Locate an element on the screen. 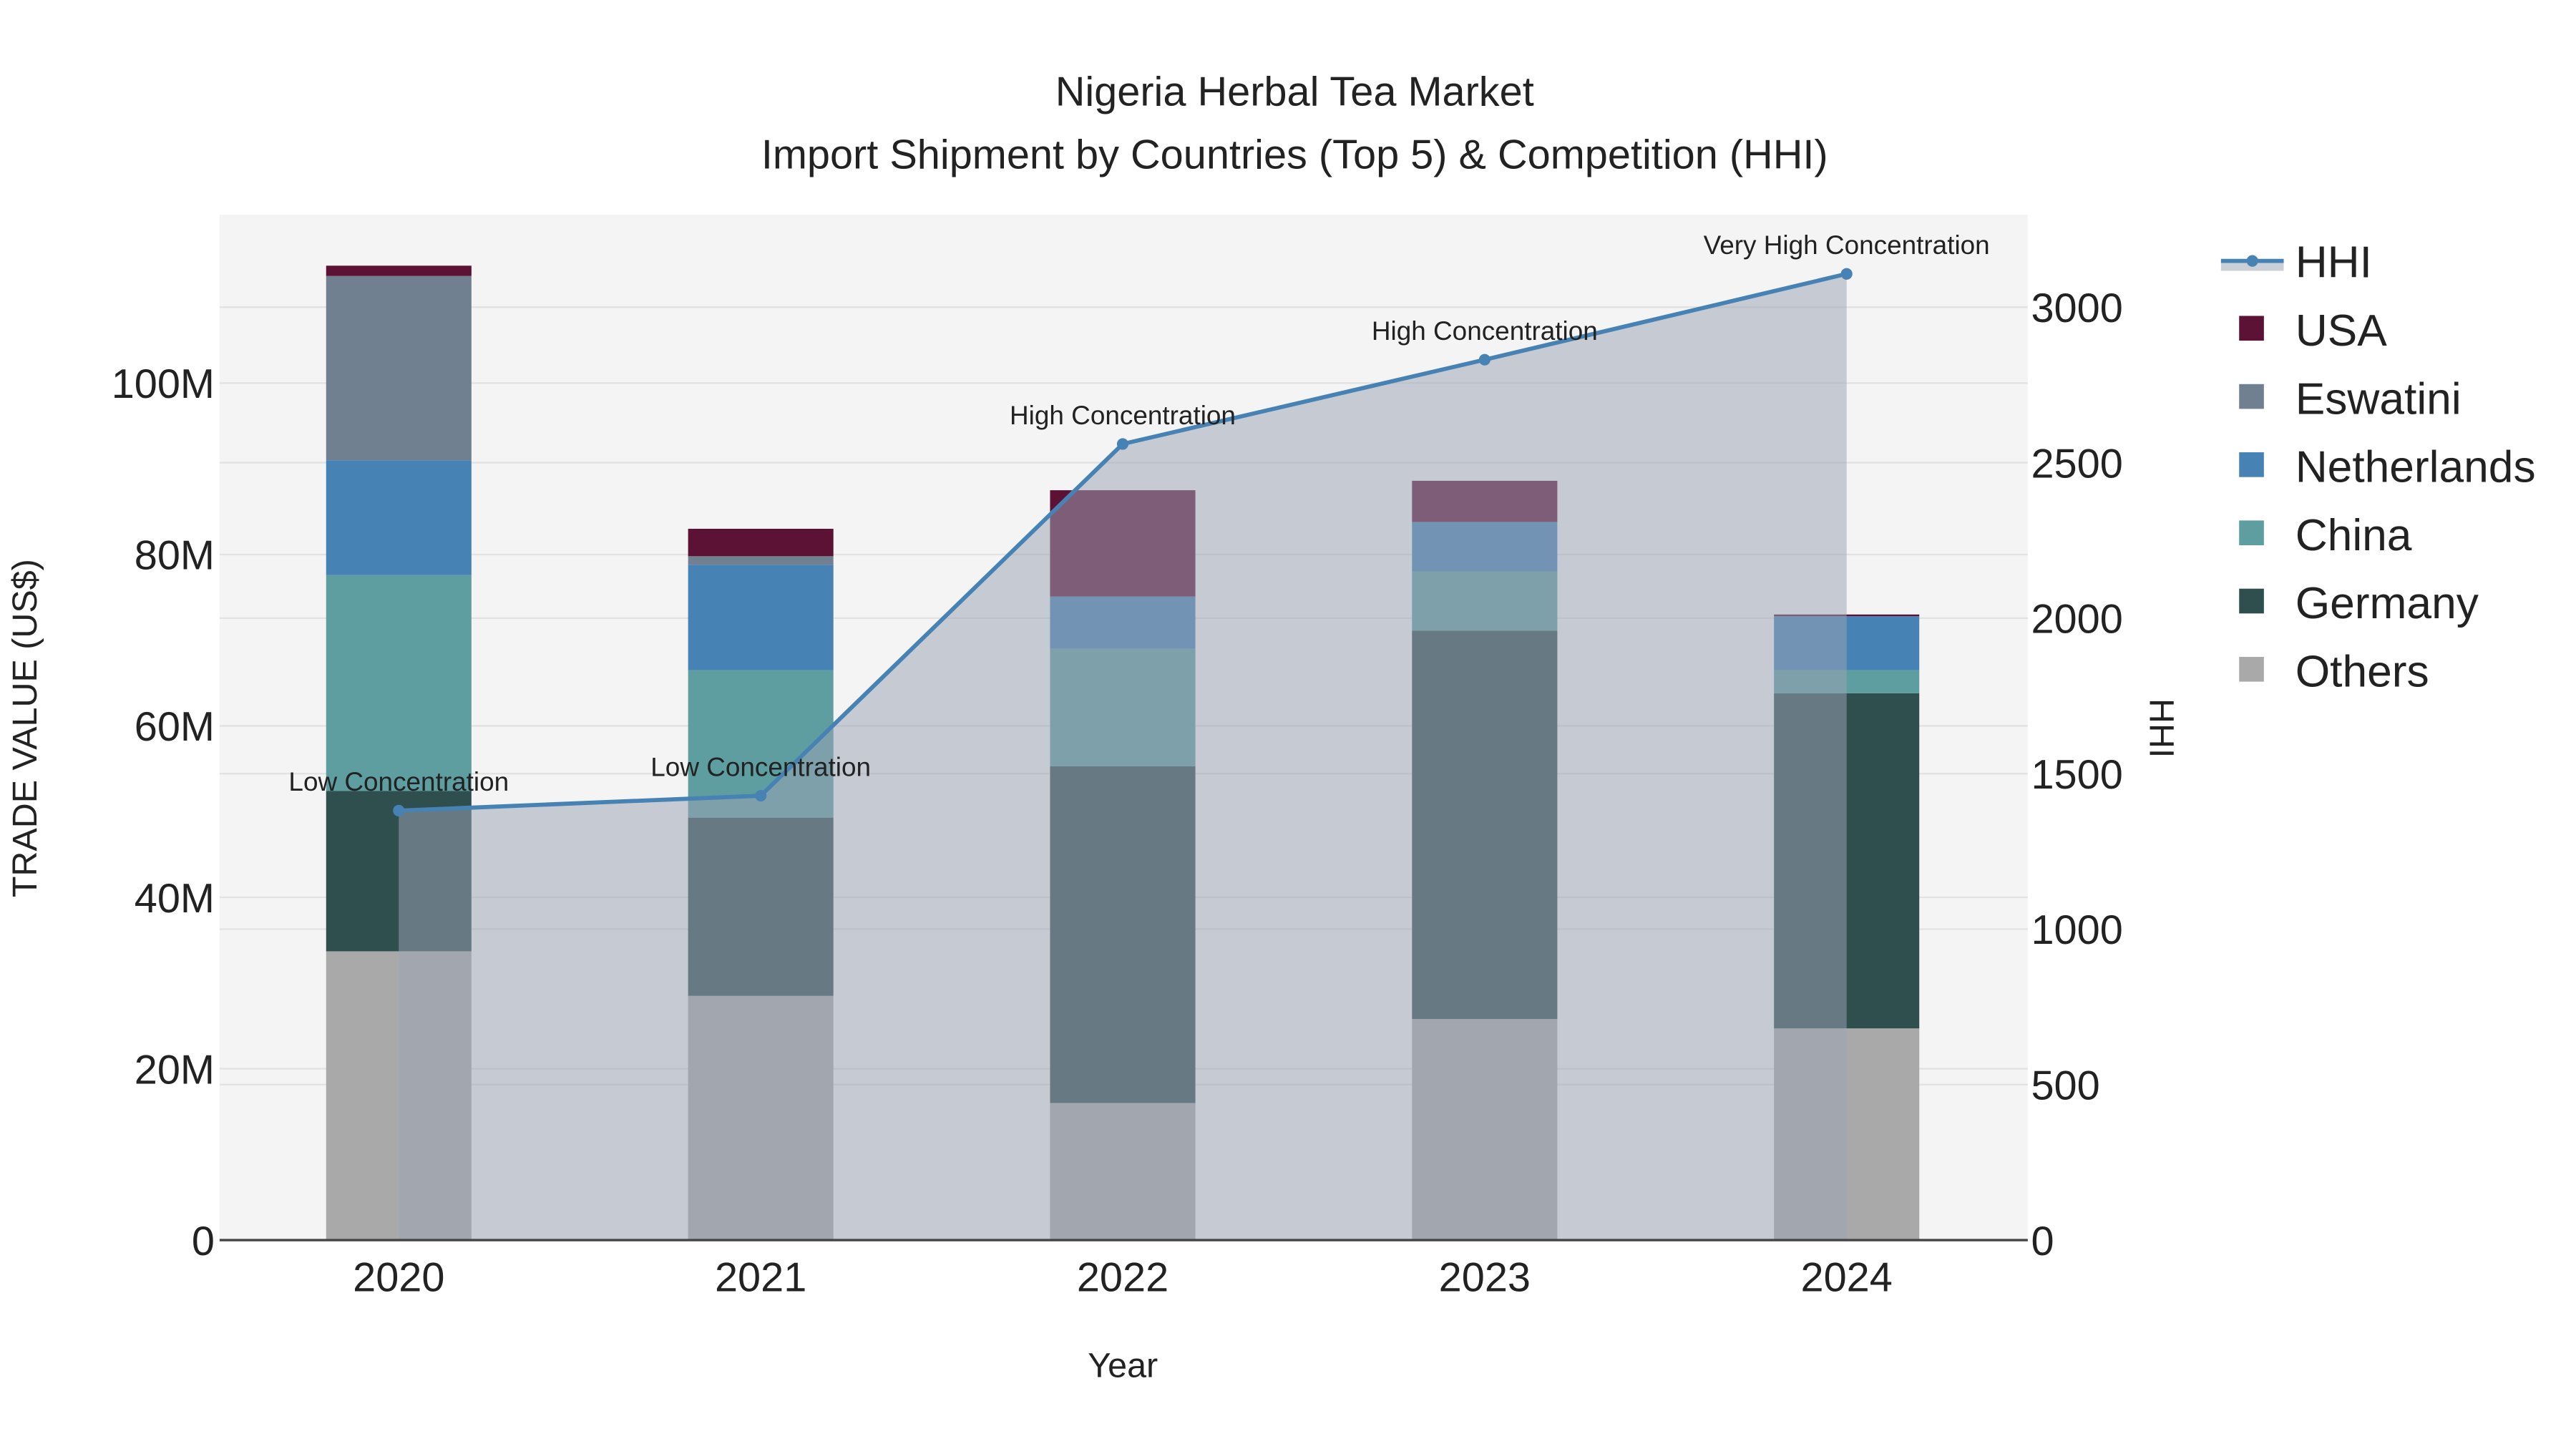 The image size is (2576, 1449). bar-netherlands-2021 is located at coordinates (761, 617).